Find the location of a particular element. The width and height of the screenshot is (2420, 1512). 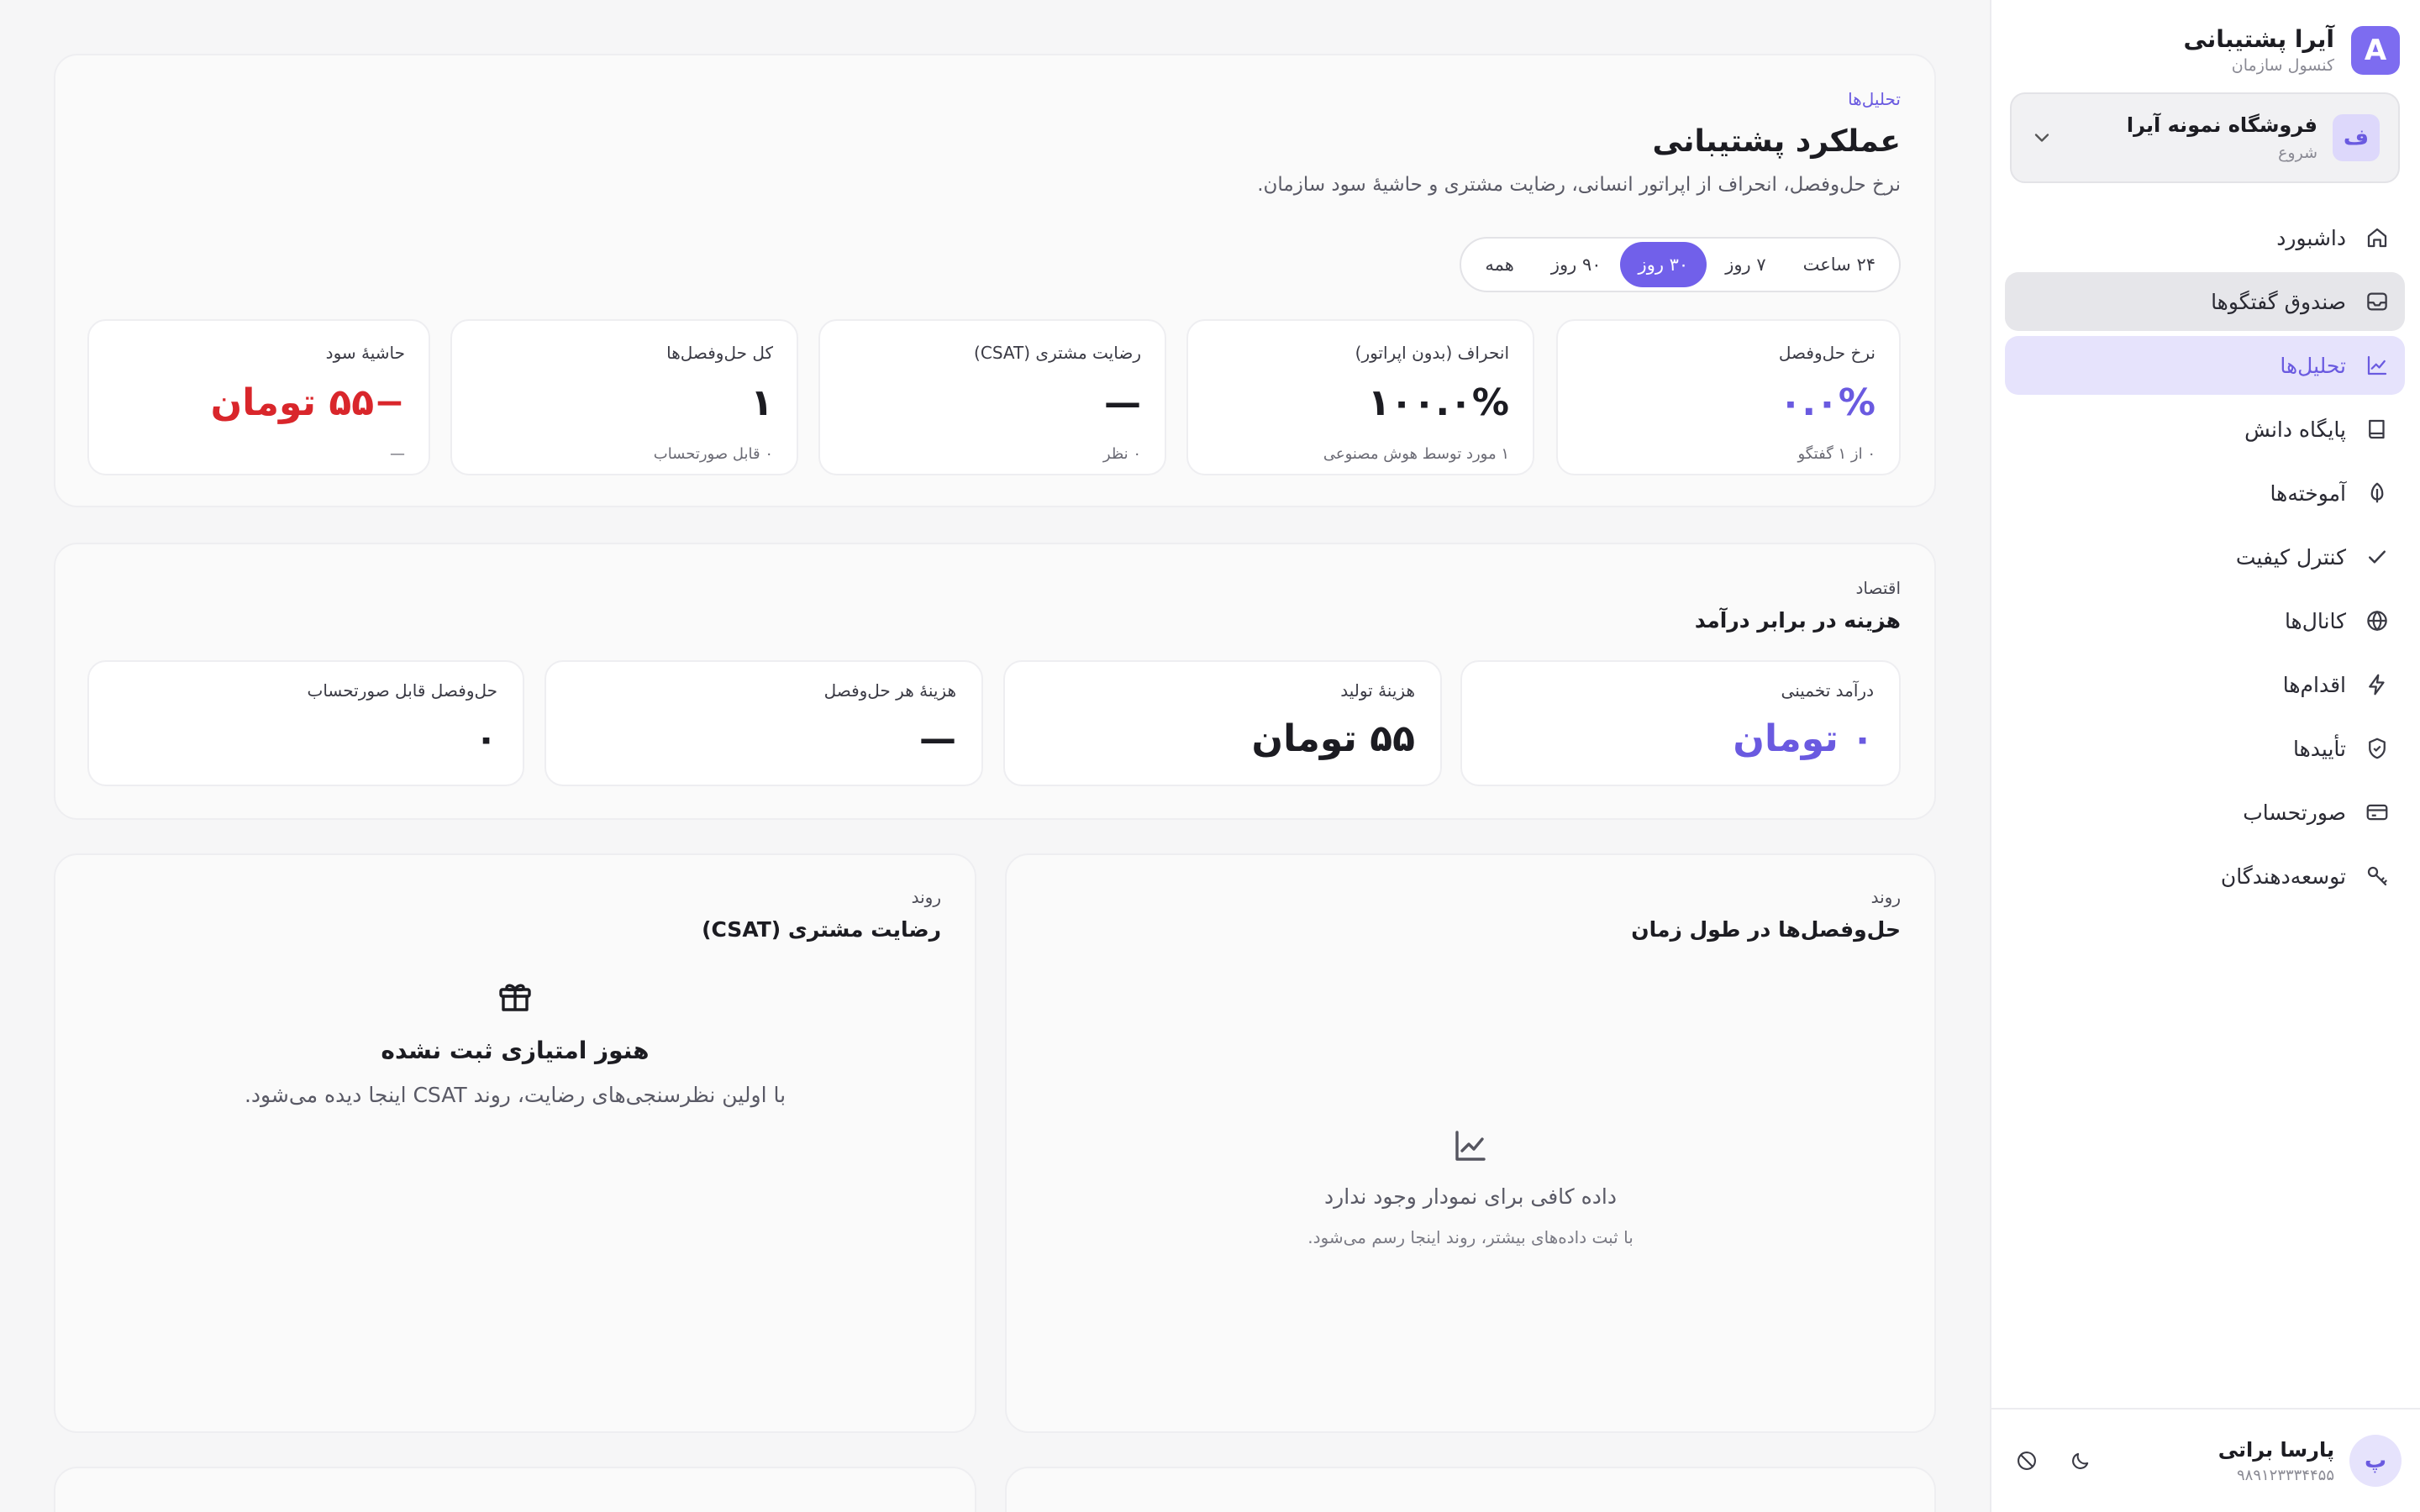

kpi-label: هزینهٔ هر حل‌وفصل is located at coordinates (890, 690).